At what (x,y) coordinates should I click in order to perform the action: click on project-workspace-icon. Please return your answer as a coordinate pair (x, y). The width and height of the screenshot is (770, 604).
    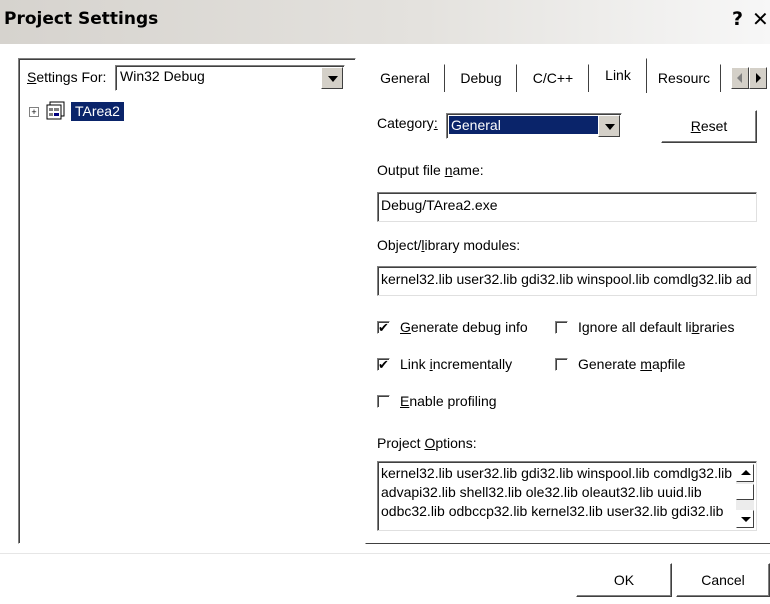
    Looking at the image, I should click on (55, 110).